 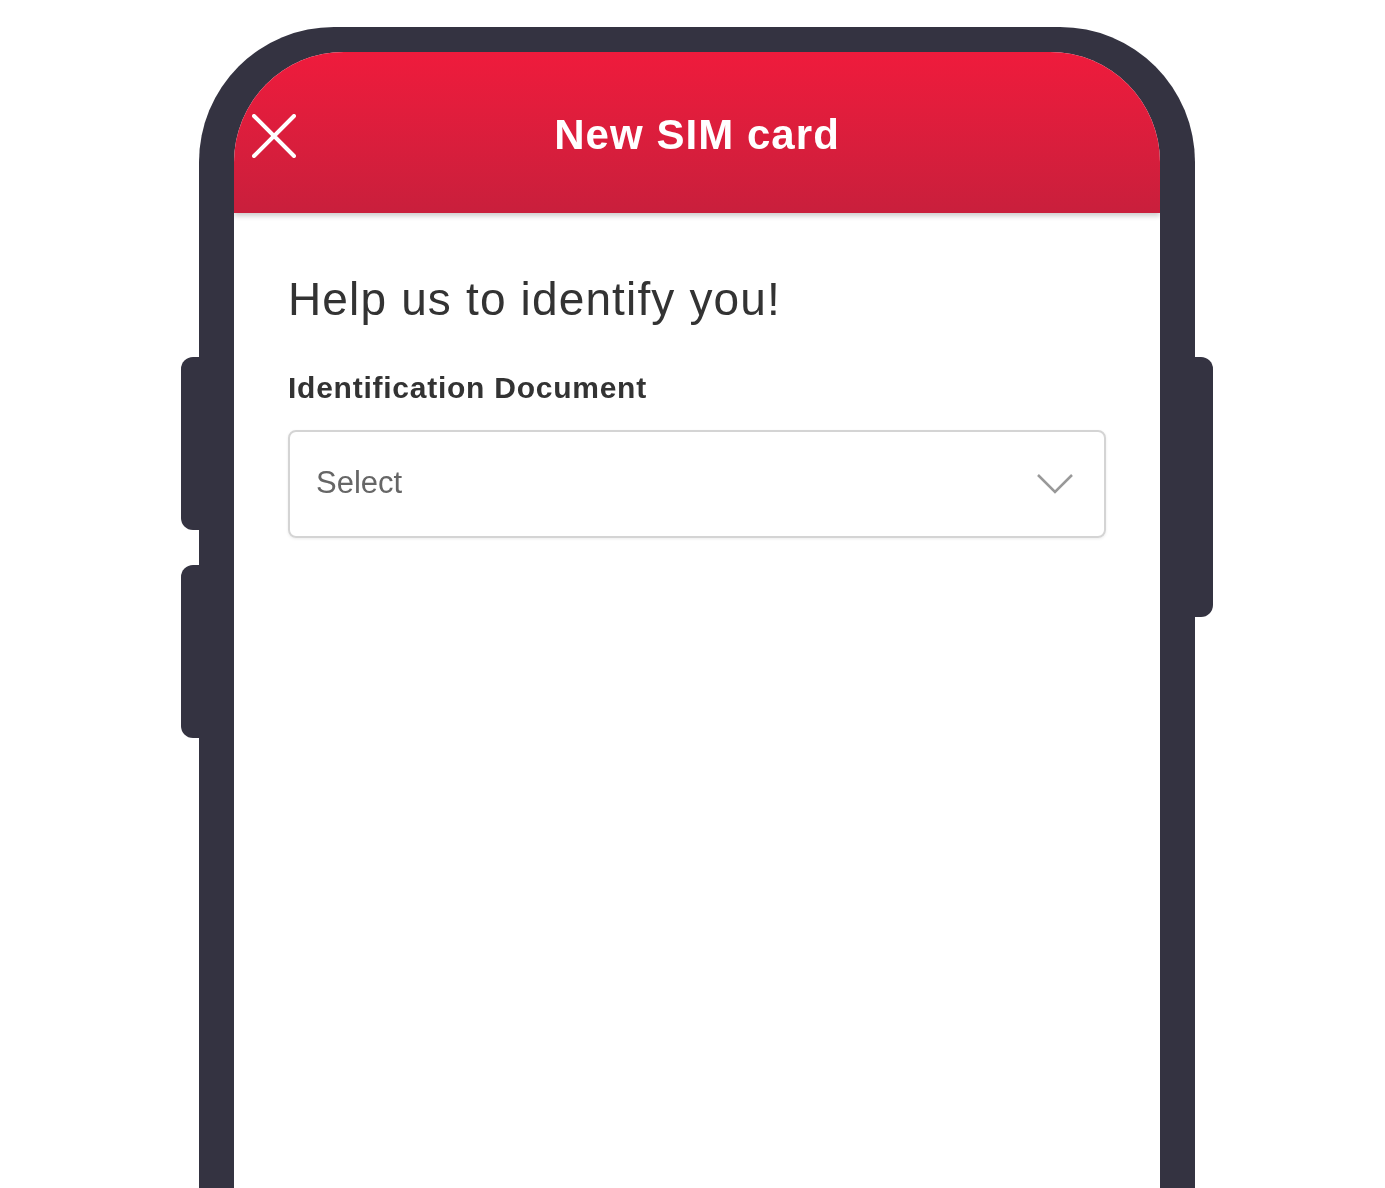 I want to click on close-icon, so click(x=274, y=136).